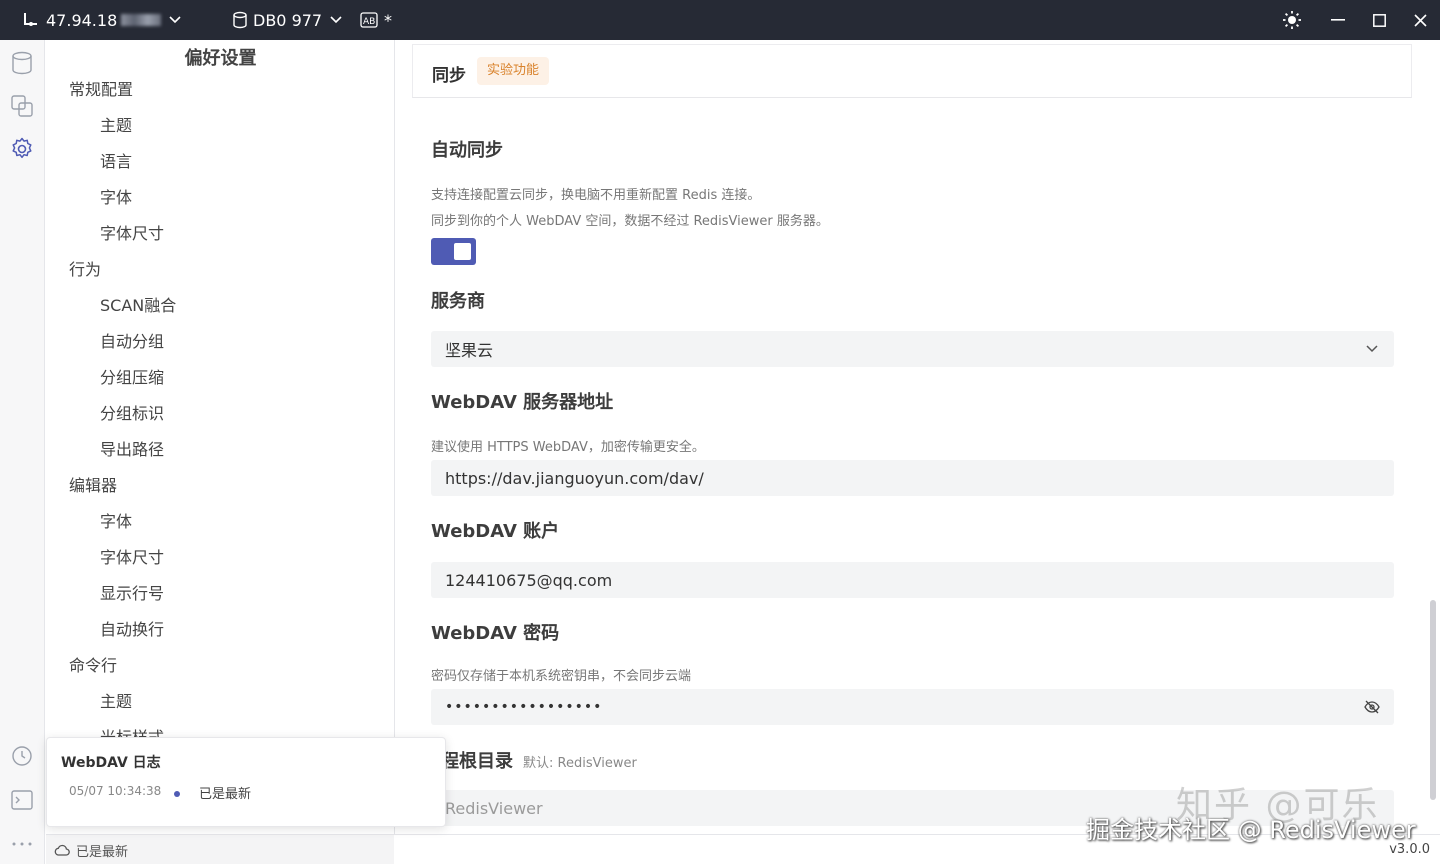  Describe the element at coordinates (912, 580) in the screenshot. I see `webdav-account-input: 124410675@qq.com` at that location.